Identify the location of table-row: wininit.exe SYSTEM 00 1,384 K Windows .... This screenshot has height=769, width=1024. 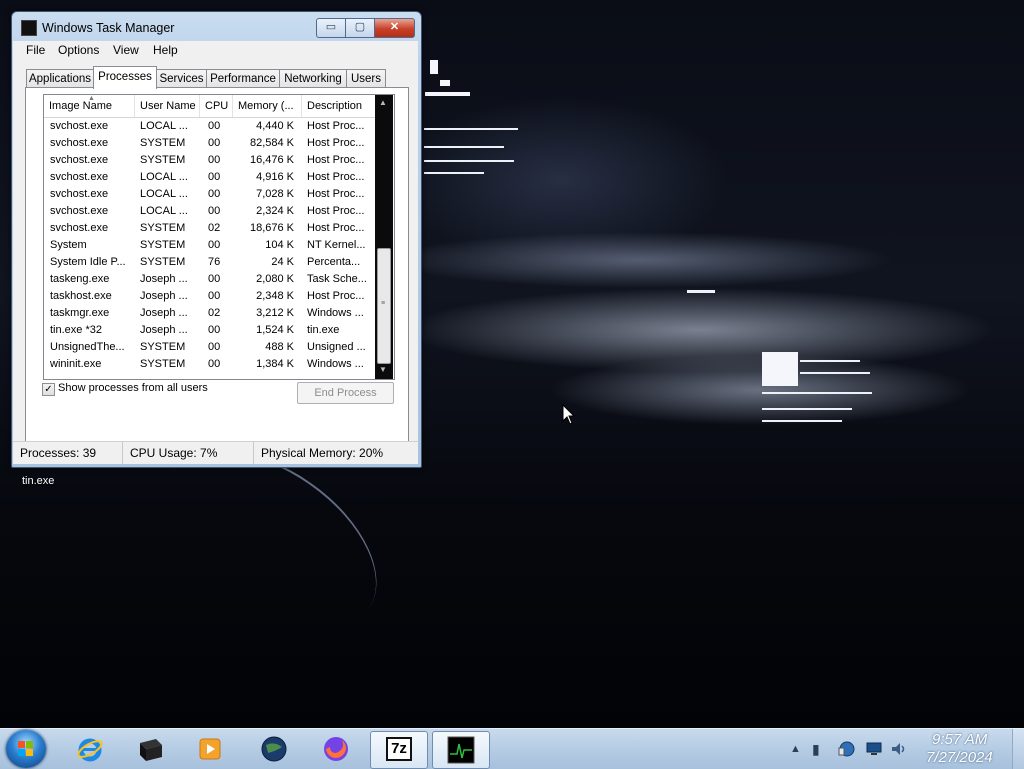
(209, 364).